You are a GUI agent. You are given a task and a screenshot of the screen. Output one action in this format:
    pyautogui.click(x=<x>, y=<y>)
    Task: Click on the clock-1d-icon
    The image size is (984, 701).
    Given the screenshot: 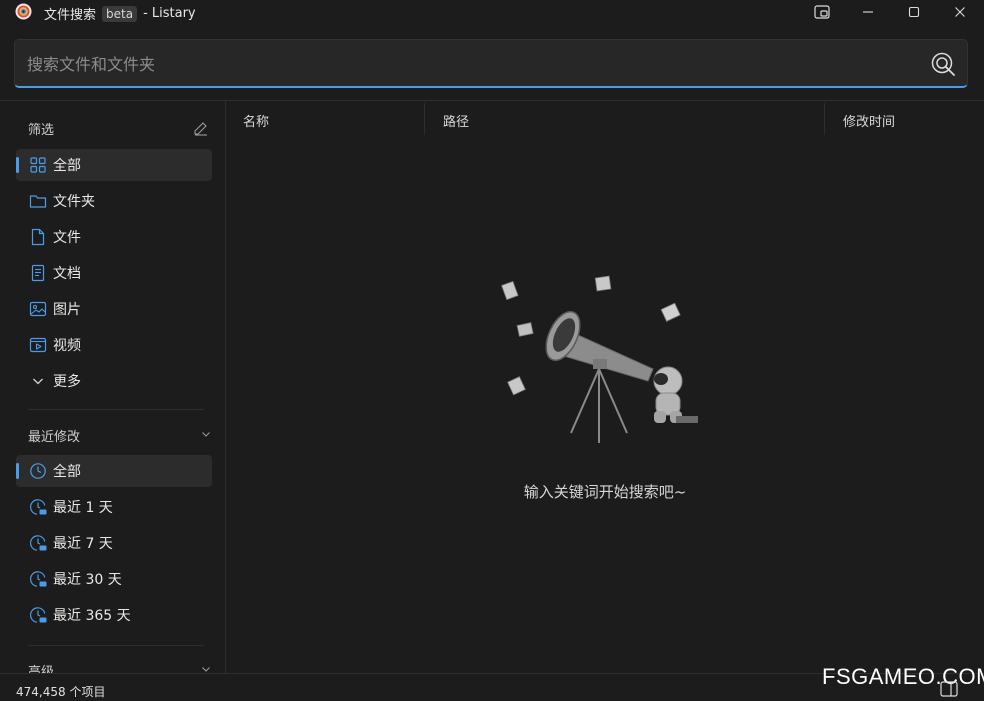 What is the action you would take?
    pyautogui.click(x=38, y=507)
    